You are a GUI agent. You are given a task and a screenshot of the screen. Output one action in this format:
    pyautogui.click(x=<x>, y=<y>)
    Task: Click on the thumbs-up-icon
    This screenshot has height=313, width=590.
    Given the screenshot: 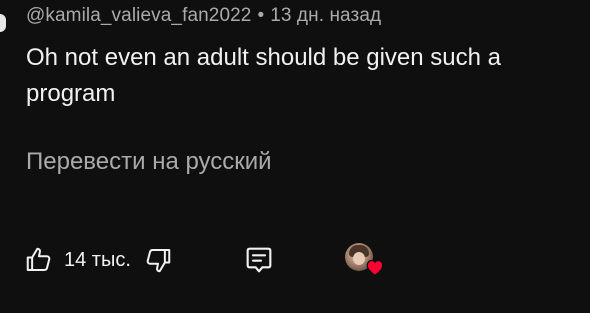 What is the action you would take?
    pyautogui.click(x=39, y=260)
    